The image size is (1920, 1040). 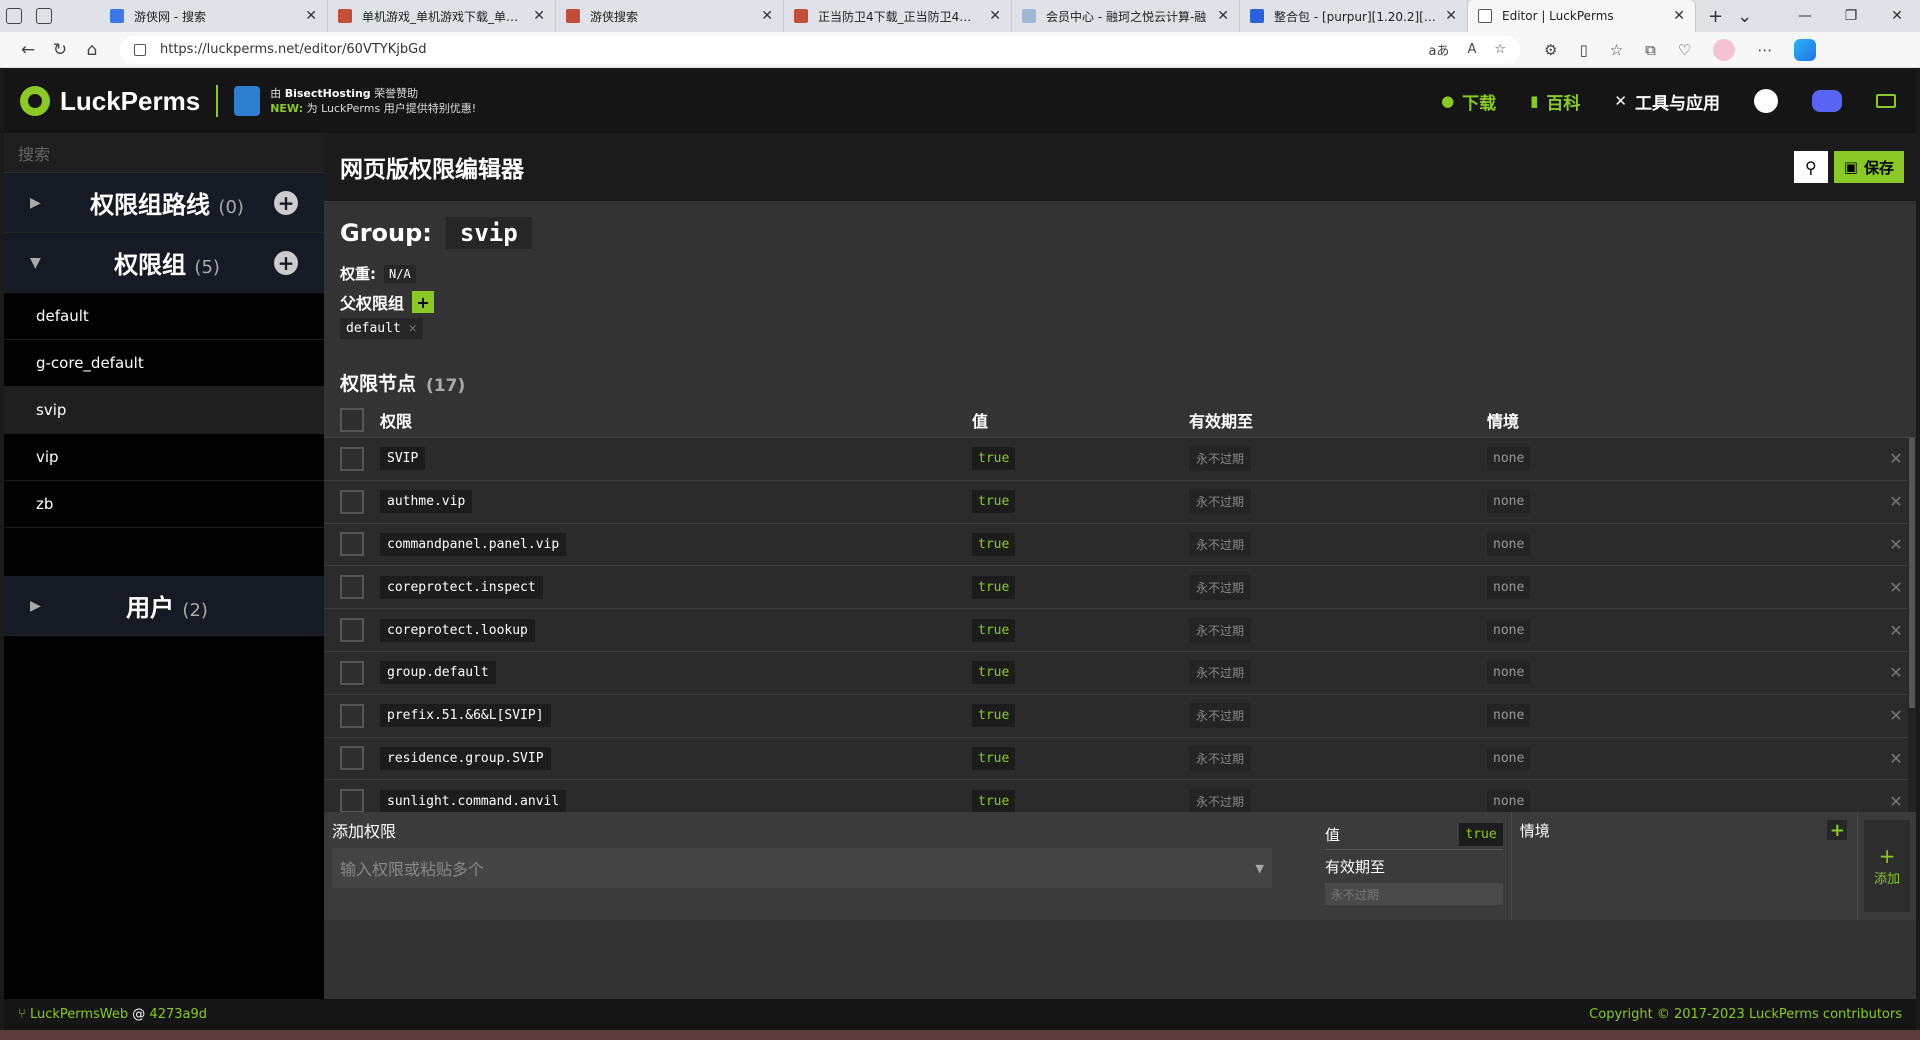 I want to click on new-tab-icon: +, so click(x=1715, y=16).